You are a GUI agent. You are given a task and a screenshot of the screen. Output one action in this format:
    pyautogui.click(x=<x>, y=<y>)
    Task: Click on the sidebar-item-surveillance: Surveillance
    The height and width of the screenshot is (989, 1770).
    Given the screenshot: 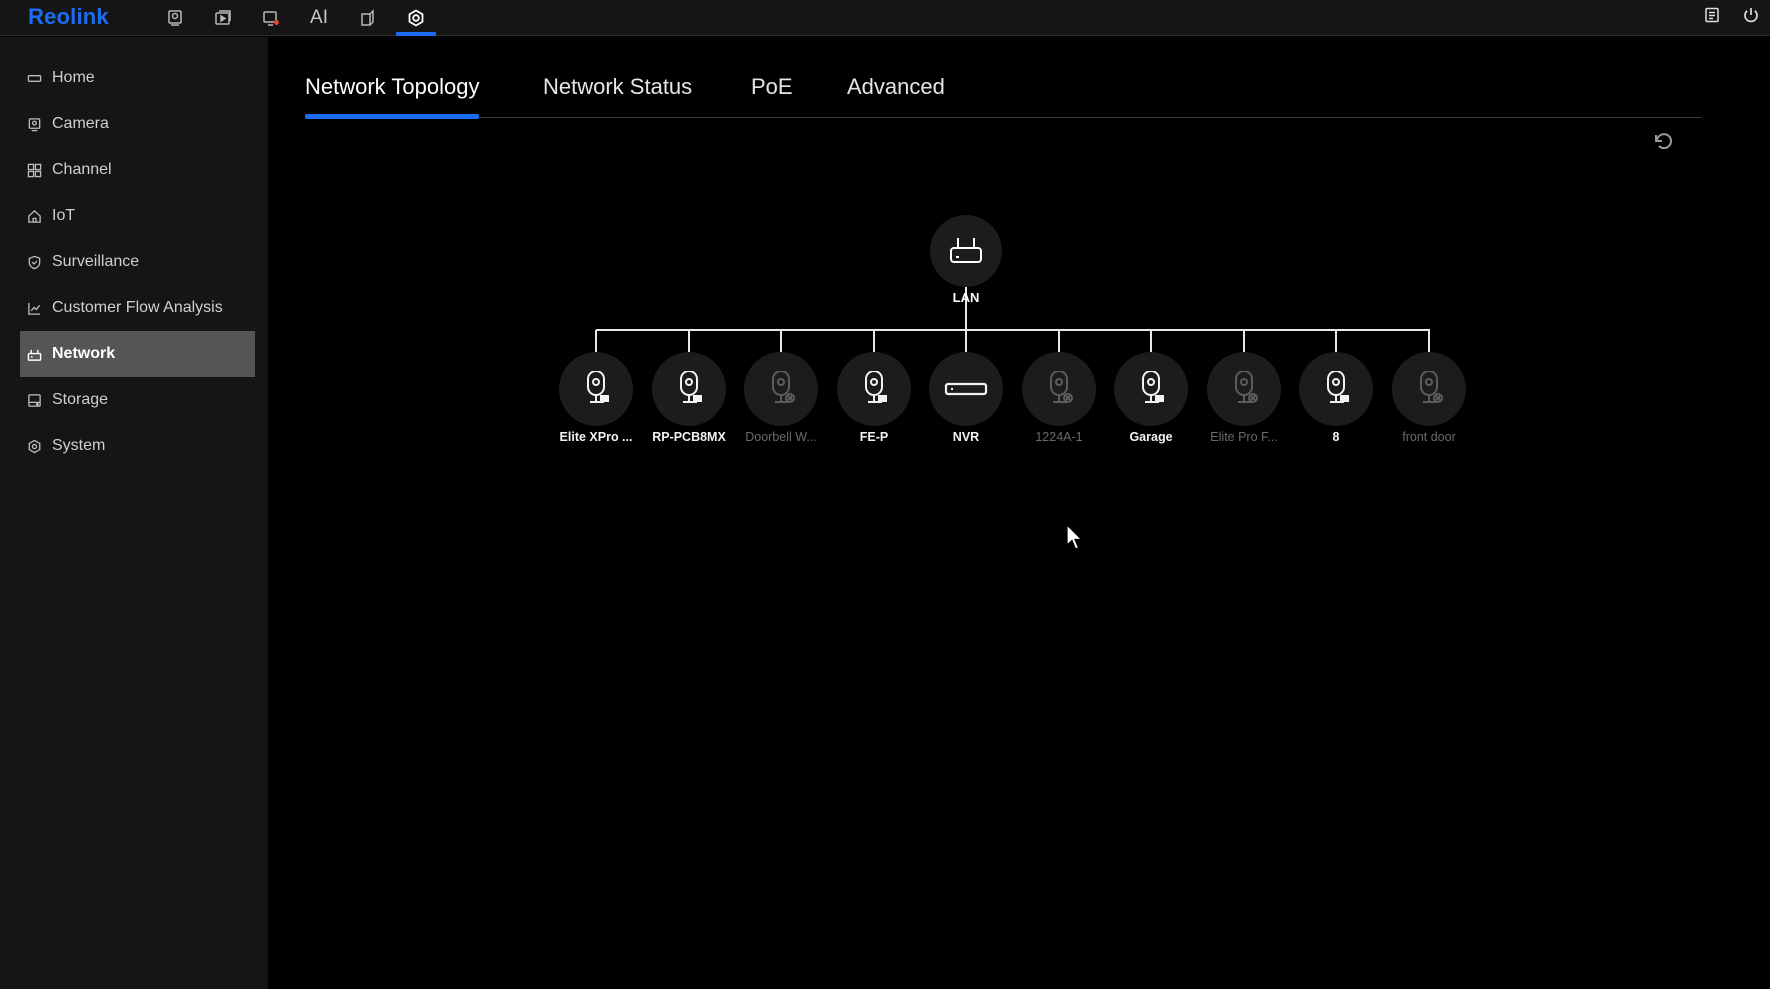 What is the action you would take?
    pyautogui.click(x=137, y=262)
    